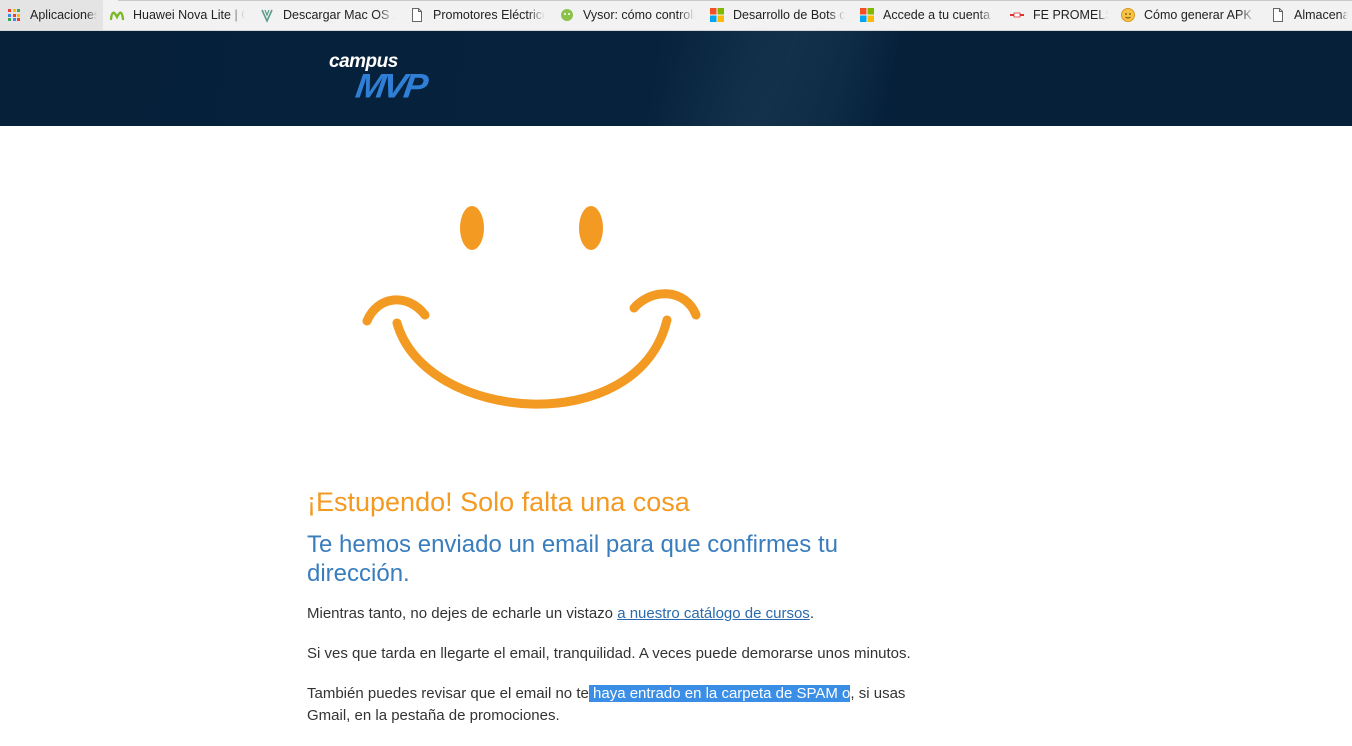  What do you see at coordinates (811, 613) in the screenshot?
I see `catalog-text-end: .` at bounding box center [811, 613].